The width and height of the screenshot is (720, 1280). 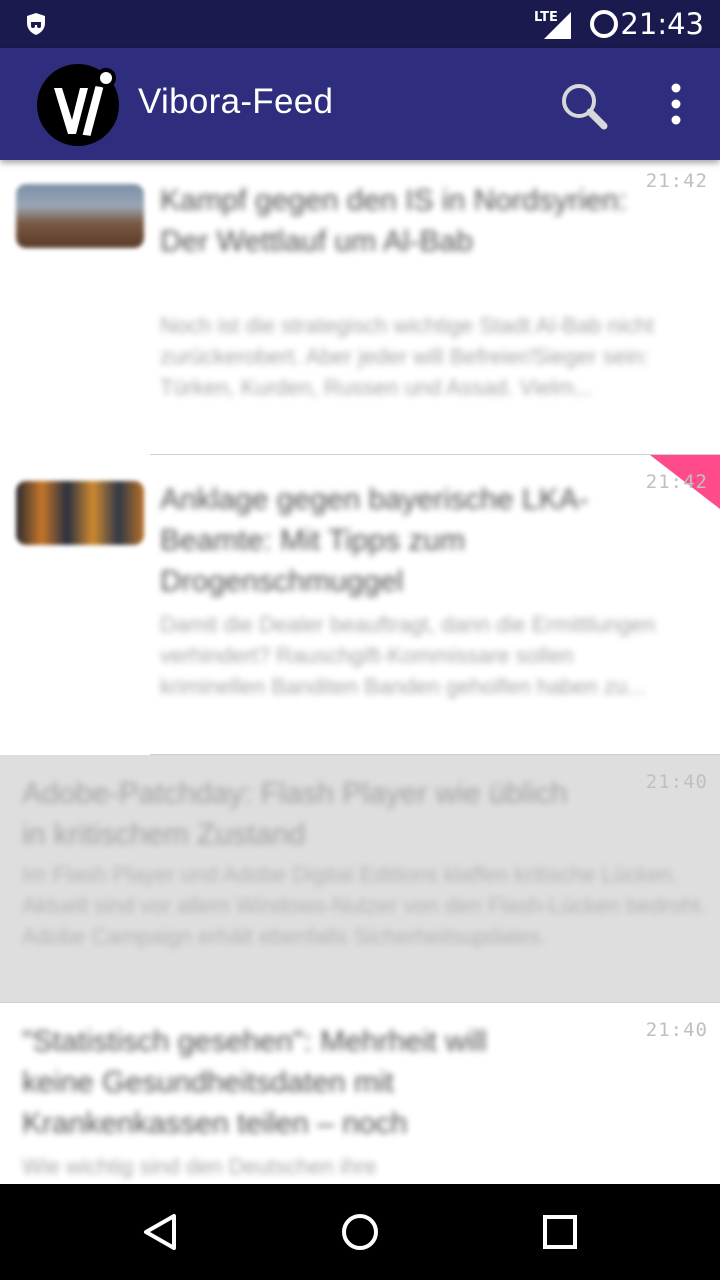 I want to click on search-icon, so click(x=584, y=106).